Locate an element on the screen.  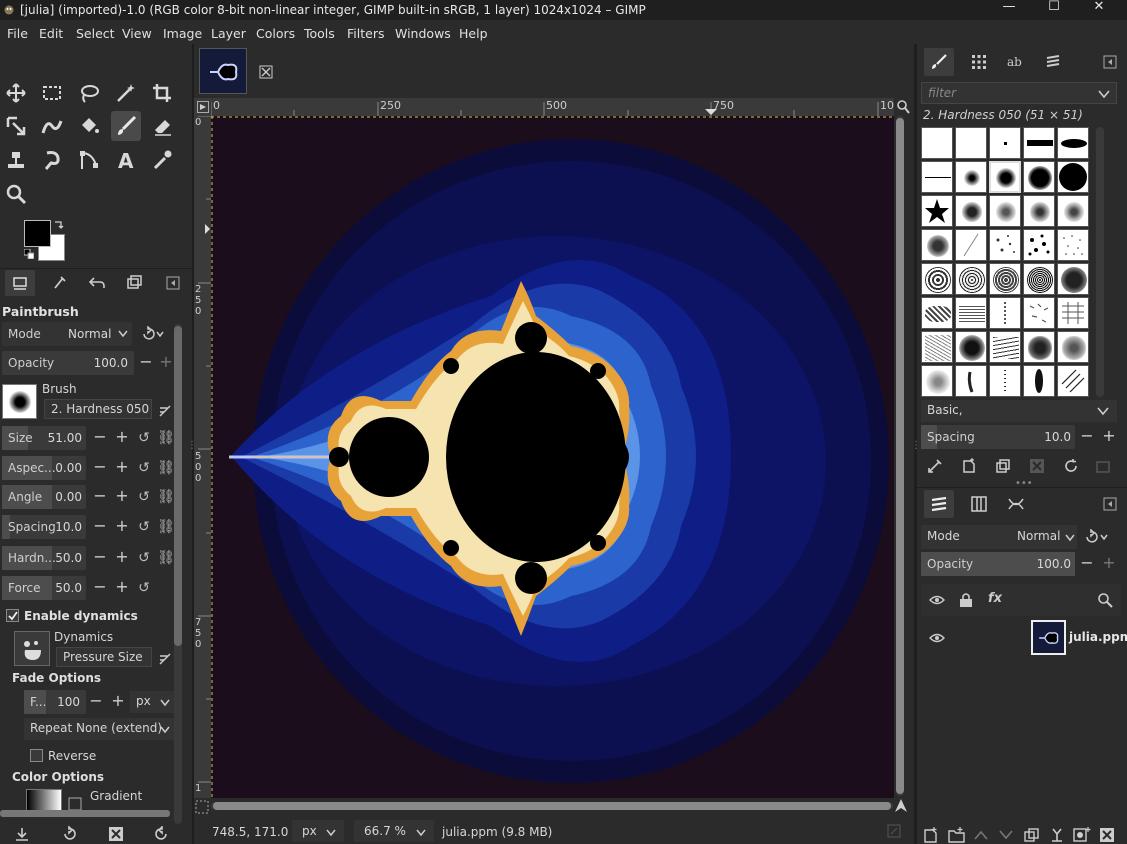
mode-reset-icon is located at coordinates (153, 334).